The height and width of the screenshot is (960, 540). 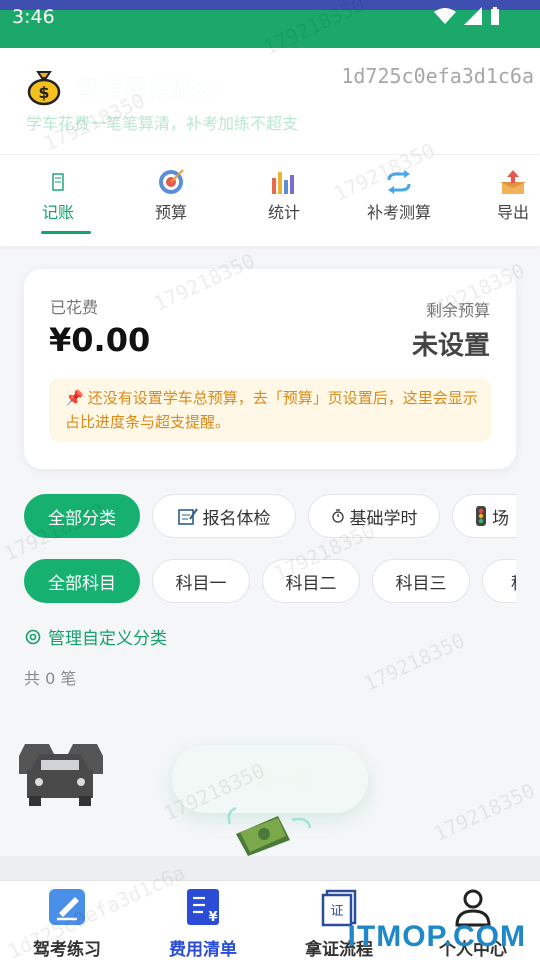 I want to click on bar-chart-icon, so click(x=284, y=182).